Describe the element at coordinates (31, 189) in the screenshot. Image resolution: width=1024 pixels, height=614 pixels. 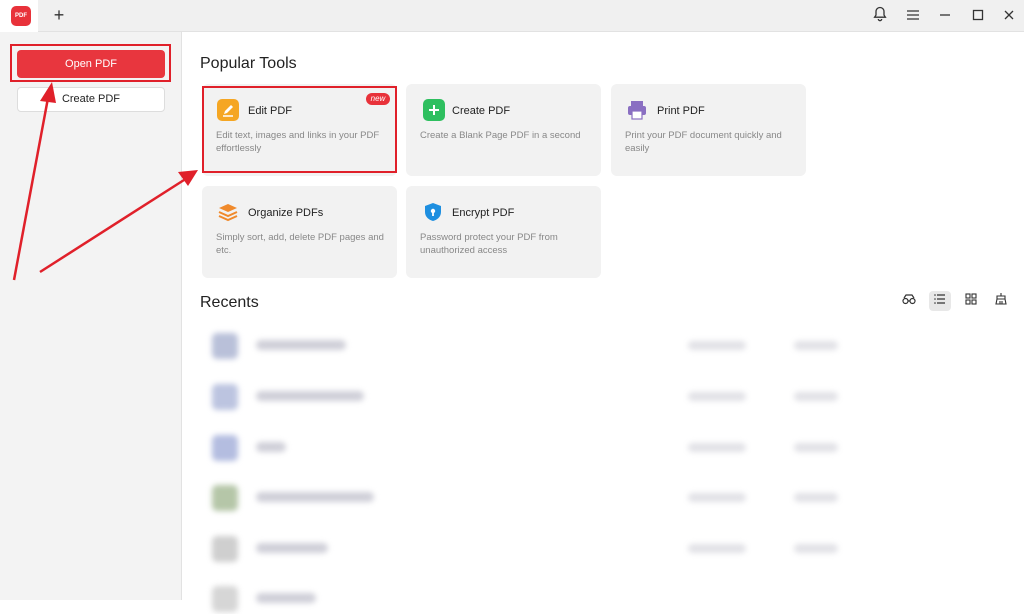
I see `arrow-to-open-pdf` at that location.